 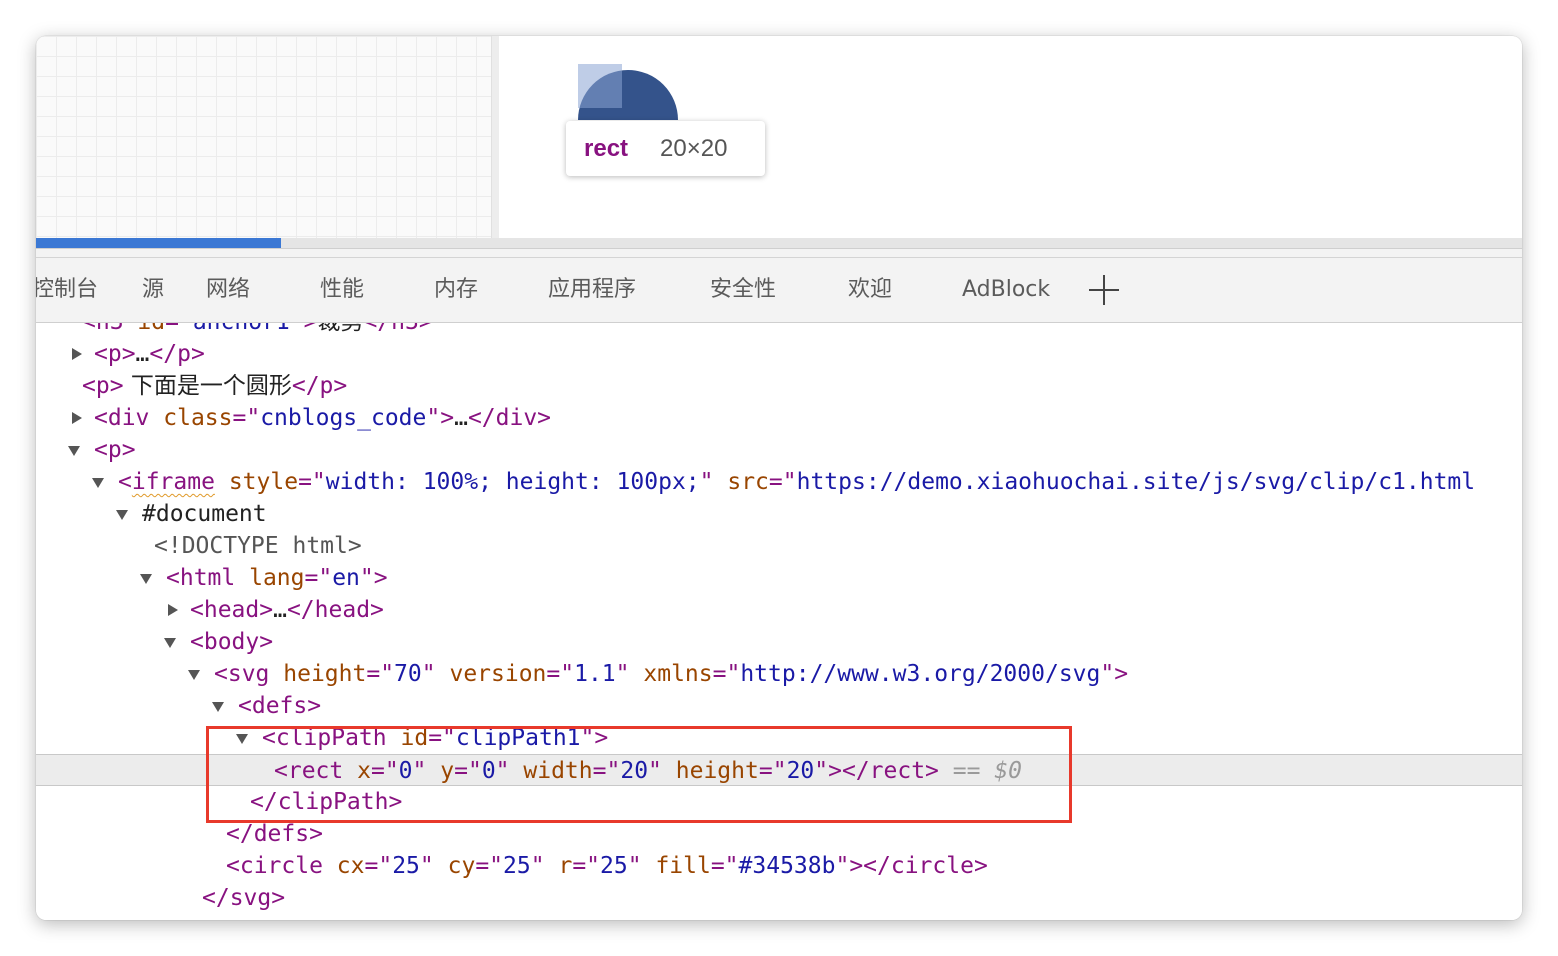 What do you see at coordinates (787, 866) in the screenshot?
I see `attr-value: #34538b` at bounding box center [787, 866].